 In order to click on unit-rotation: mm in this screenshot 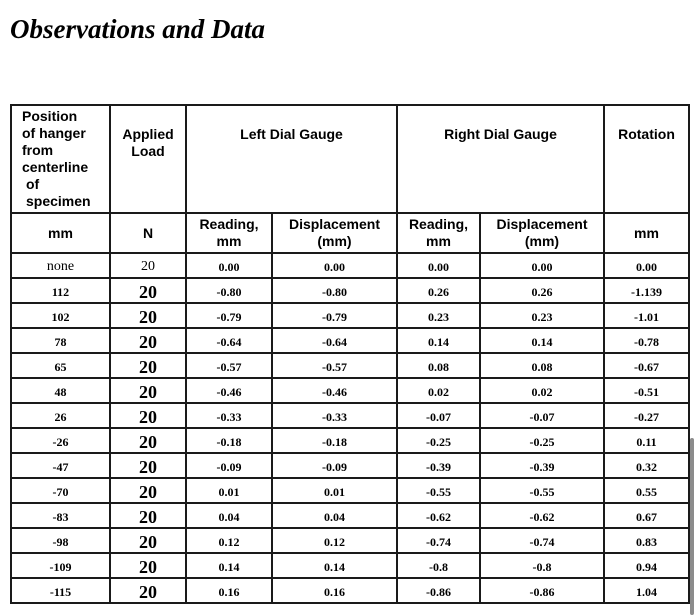, I will do `click(646, 233)`.